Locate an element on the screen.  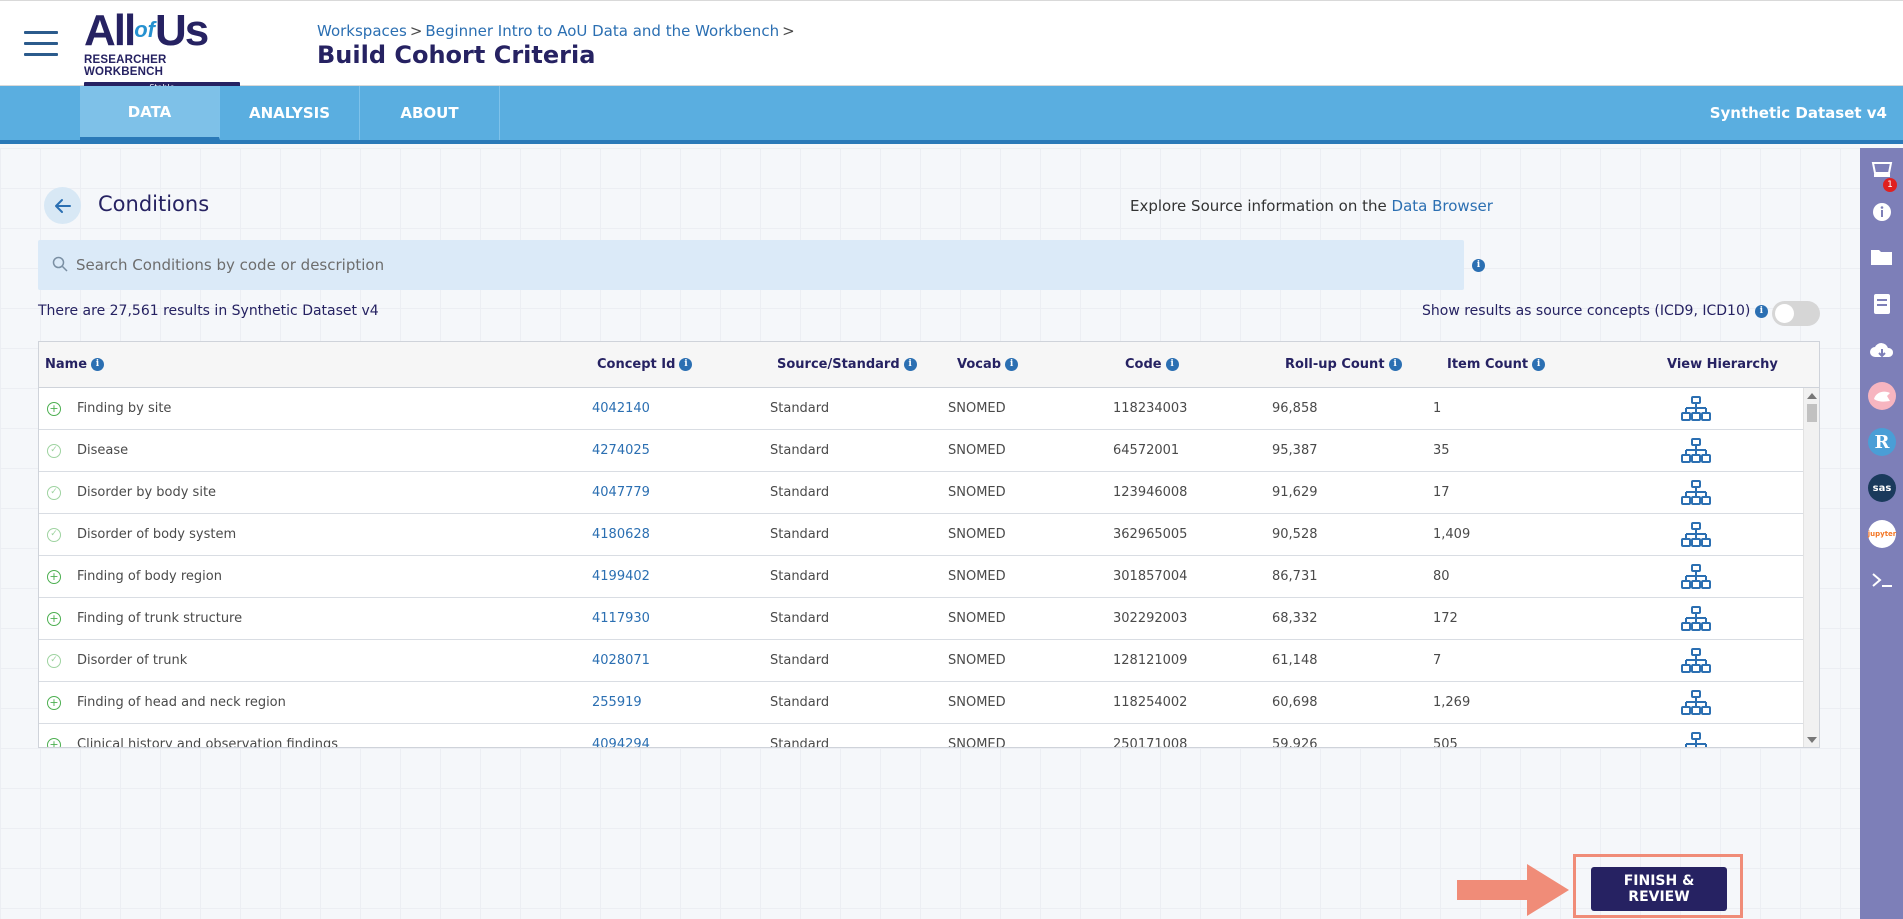
folder-icon is located at coordinates (1881, 256).